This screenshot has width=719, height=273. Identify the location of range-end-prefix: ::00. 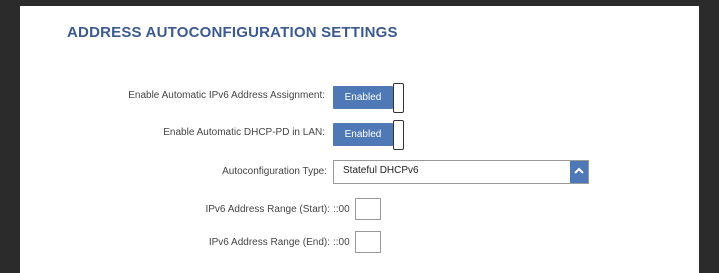
(341, 242).